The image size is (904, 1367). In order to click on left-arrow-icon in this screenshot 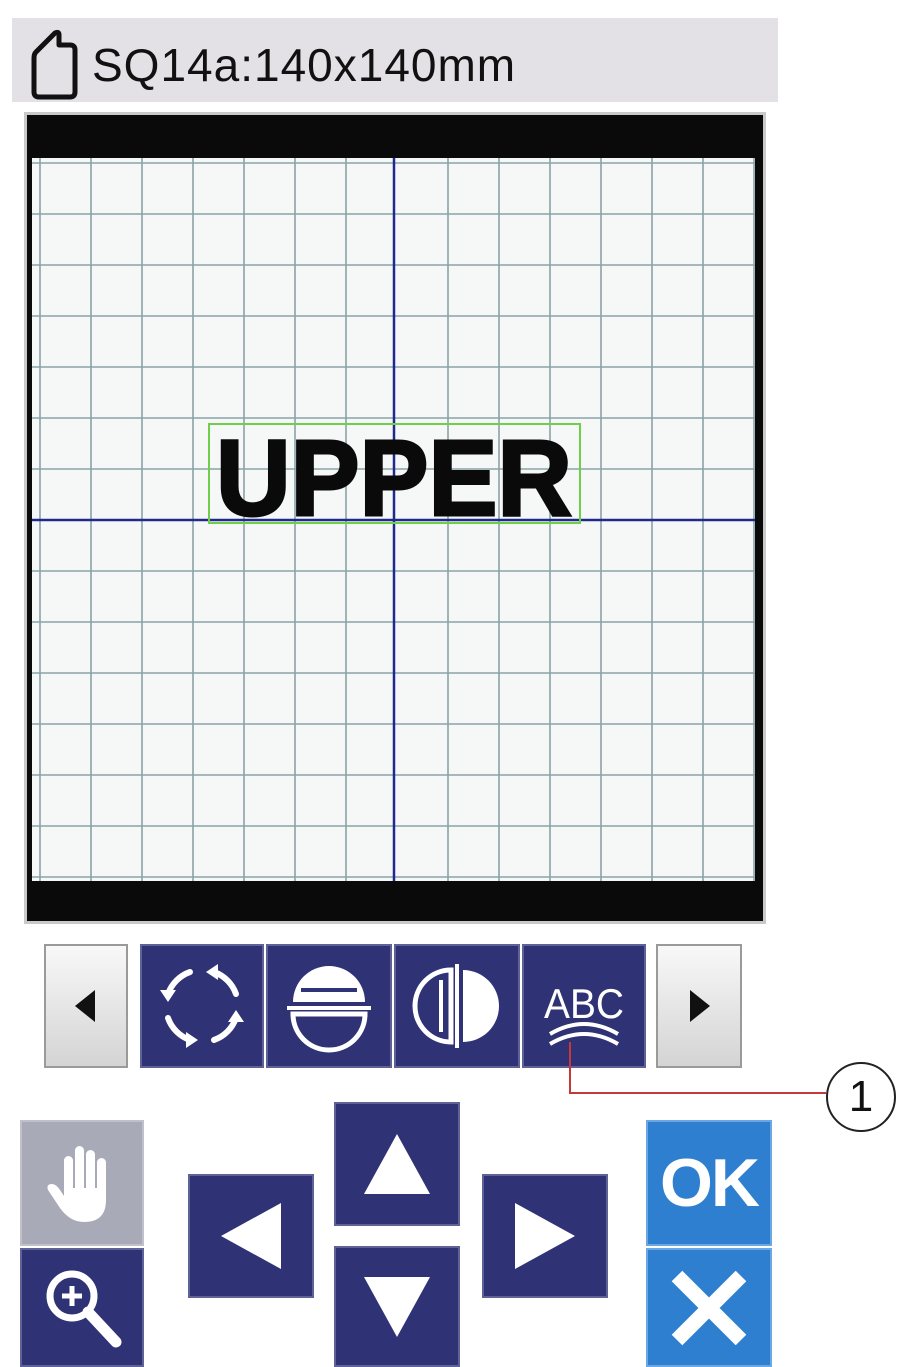, I will do `click(251, 1236)`.